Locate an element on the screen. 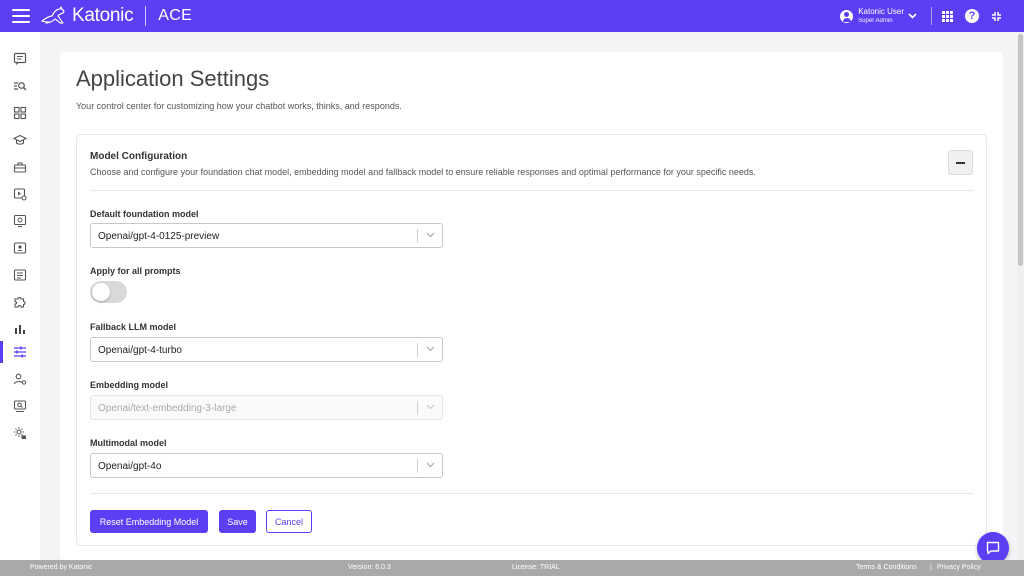 This screenshot has width=1024, height=576. video-settings-icon is located at coordinates (20, 194).